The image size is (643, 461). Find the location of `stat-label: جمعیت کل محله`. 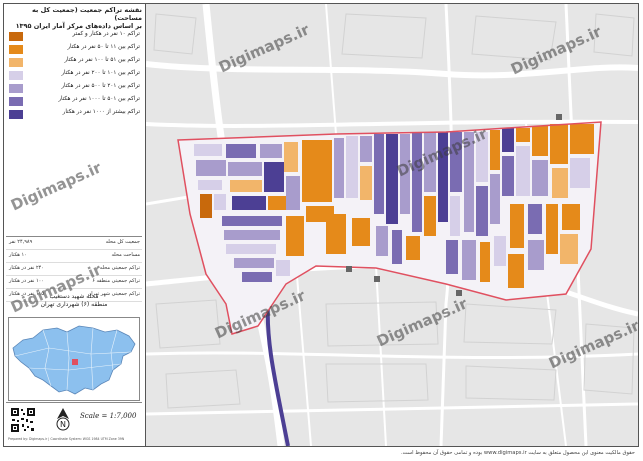

stat-label: جمعیت کل محله is located at coordinates (122, 242).